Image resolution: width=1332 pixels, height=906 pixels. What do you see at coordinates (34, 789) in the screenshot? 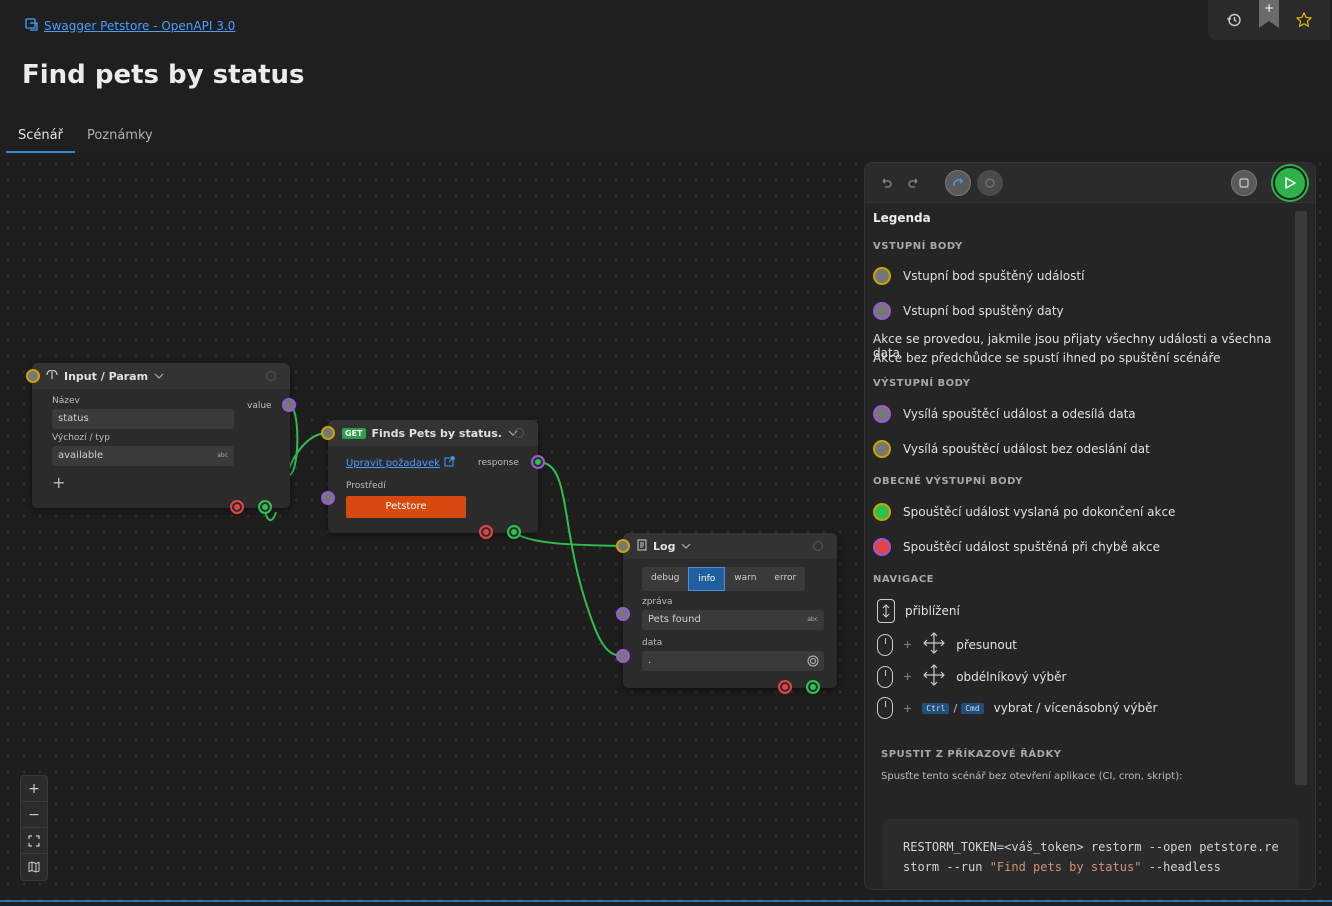
I see `zoom-in-button: +` at bounding box center [34, 789].